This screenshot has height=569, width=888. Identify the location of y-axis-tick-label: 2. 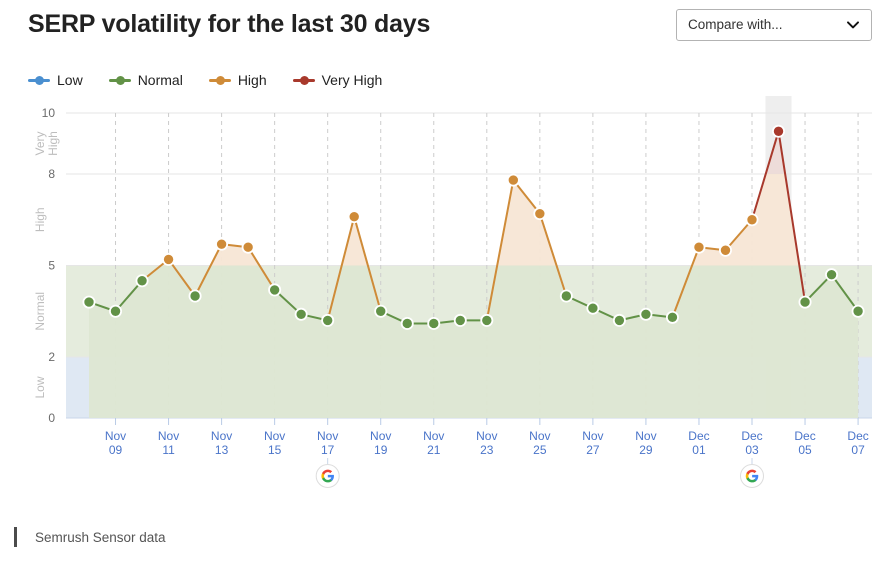
(51, 357).